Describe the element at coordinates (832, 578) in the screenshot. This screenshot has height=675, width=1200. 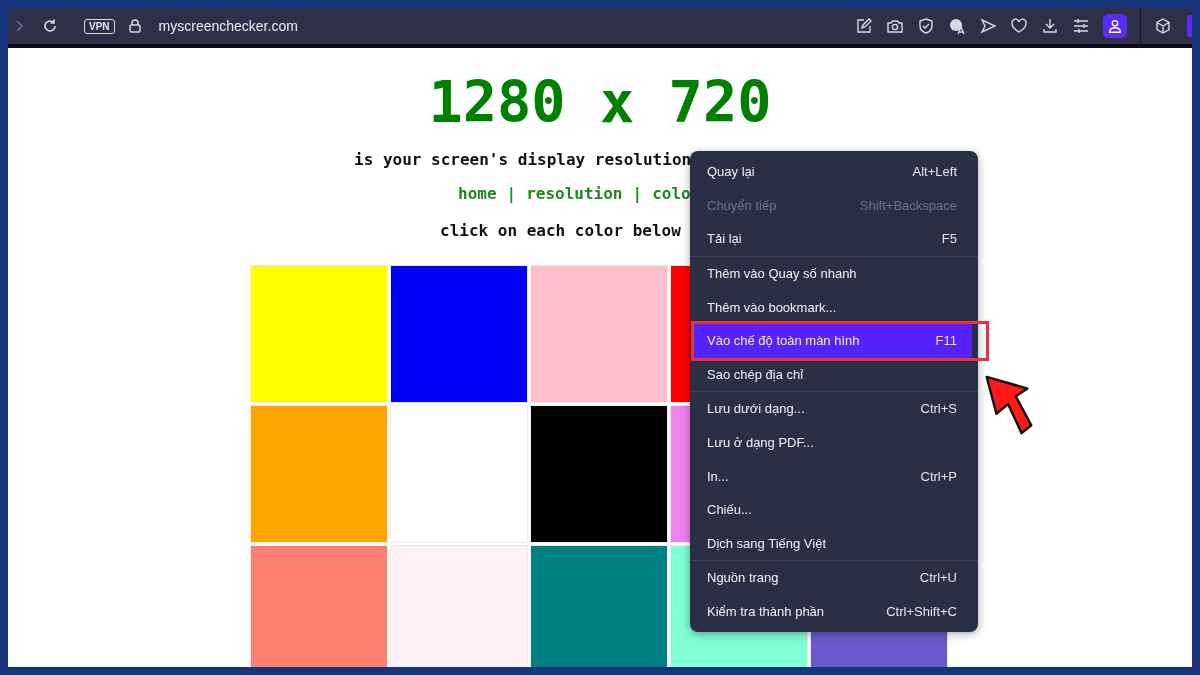
I see `menu-item: Nguồn trang Ctrl+U` at that location.